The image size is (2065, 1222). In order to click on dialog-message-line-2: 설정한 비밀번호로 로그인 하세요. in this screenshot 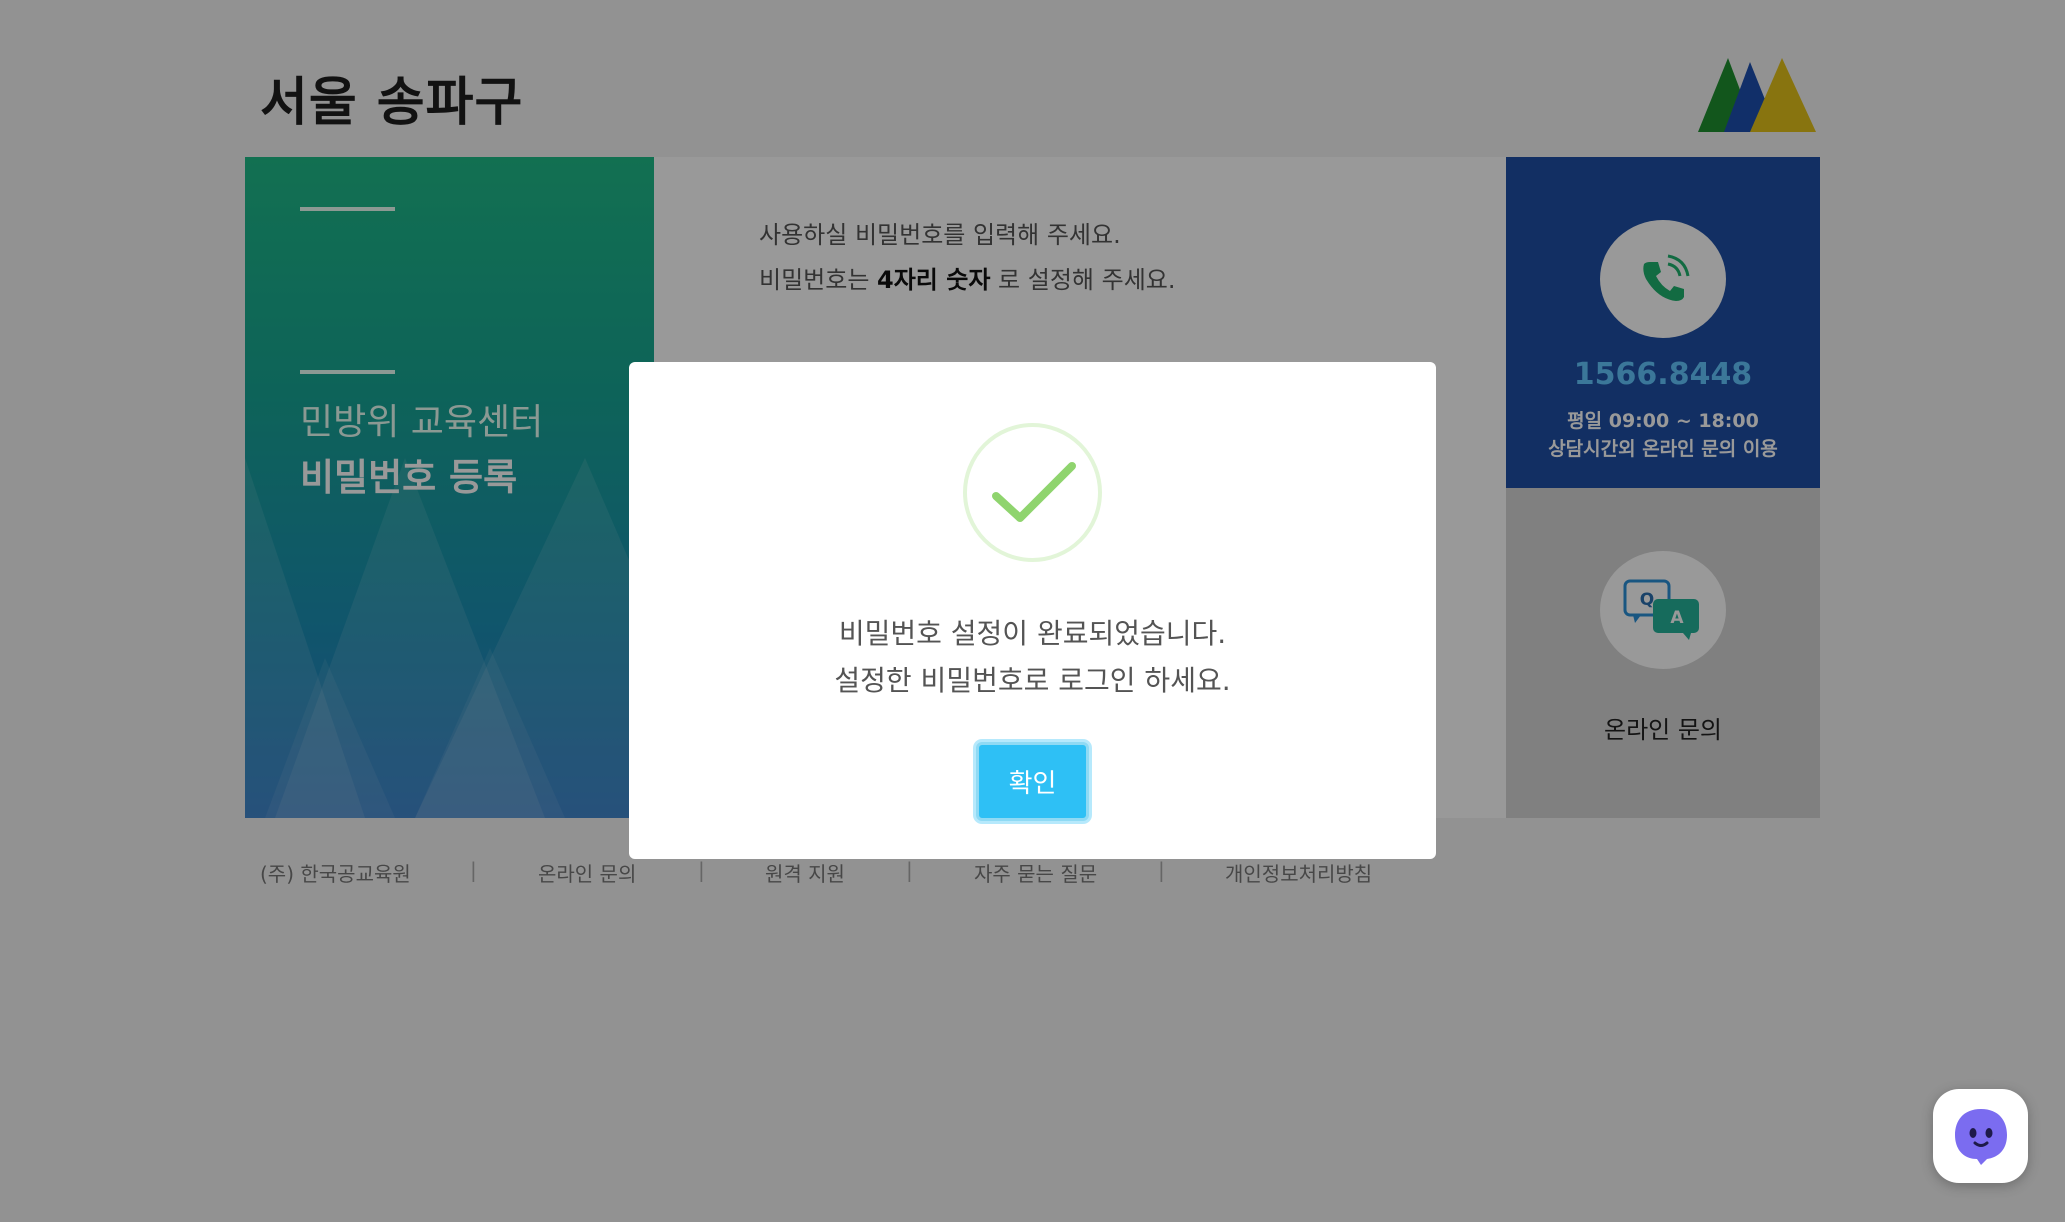, I will do `click(1032, 680)`.